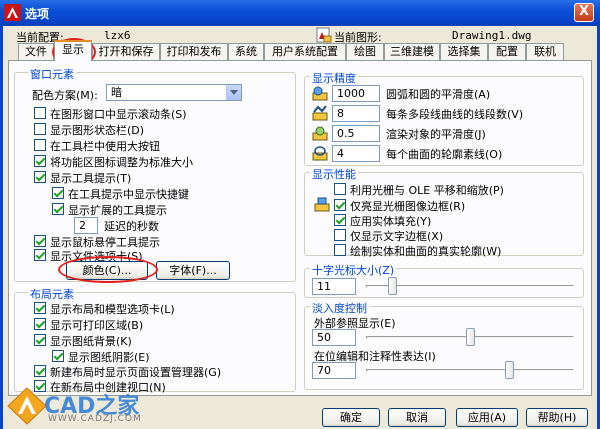 The height and width of the screenshot is (429, 600). Describe the element at coordinates (40, 145) in the screenshot. I see `large-buttons-checkbox` at that location.